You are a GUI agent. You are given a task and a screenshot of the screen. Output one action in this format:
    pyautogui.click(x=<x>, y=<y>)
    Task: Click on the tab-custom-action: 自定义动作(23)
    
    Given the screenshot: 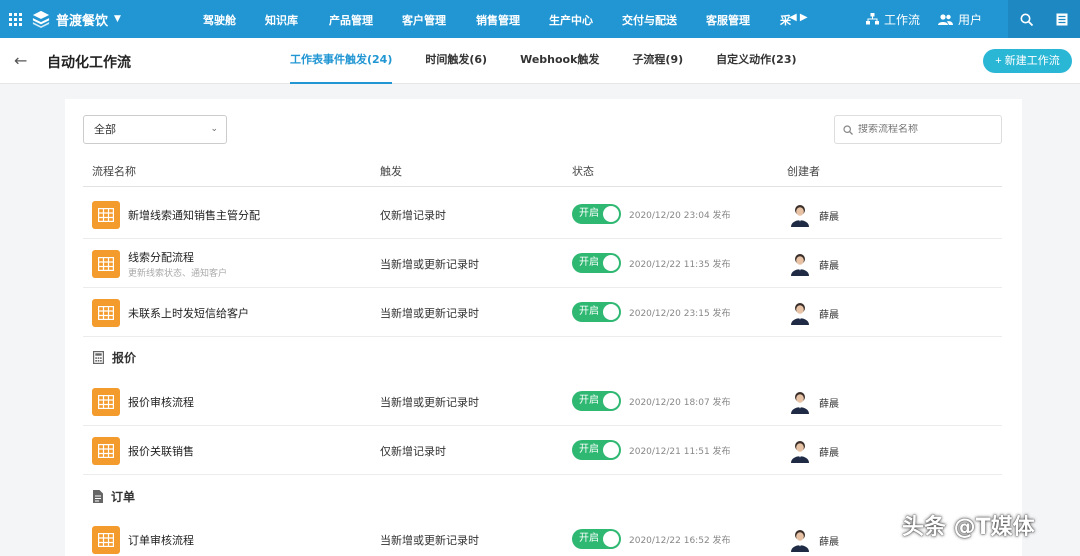 What is the action you would take?
    pyautogui.click(x=756, y=61)
    